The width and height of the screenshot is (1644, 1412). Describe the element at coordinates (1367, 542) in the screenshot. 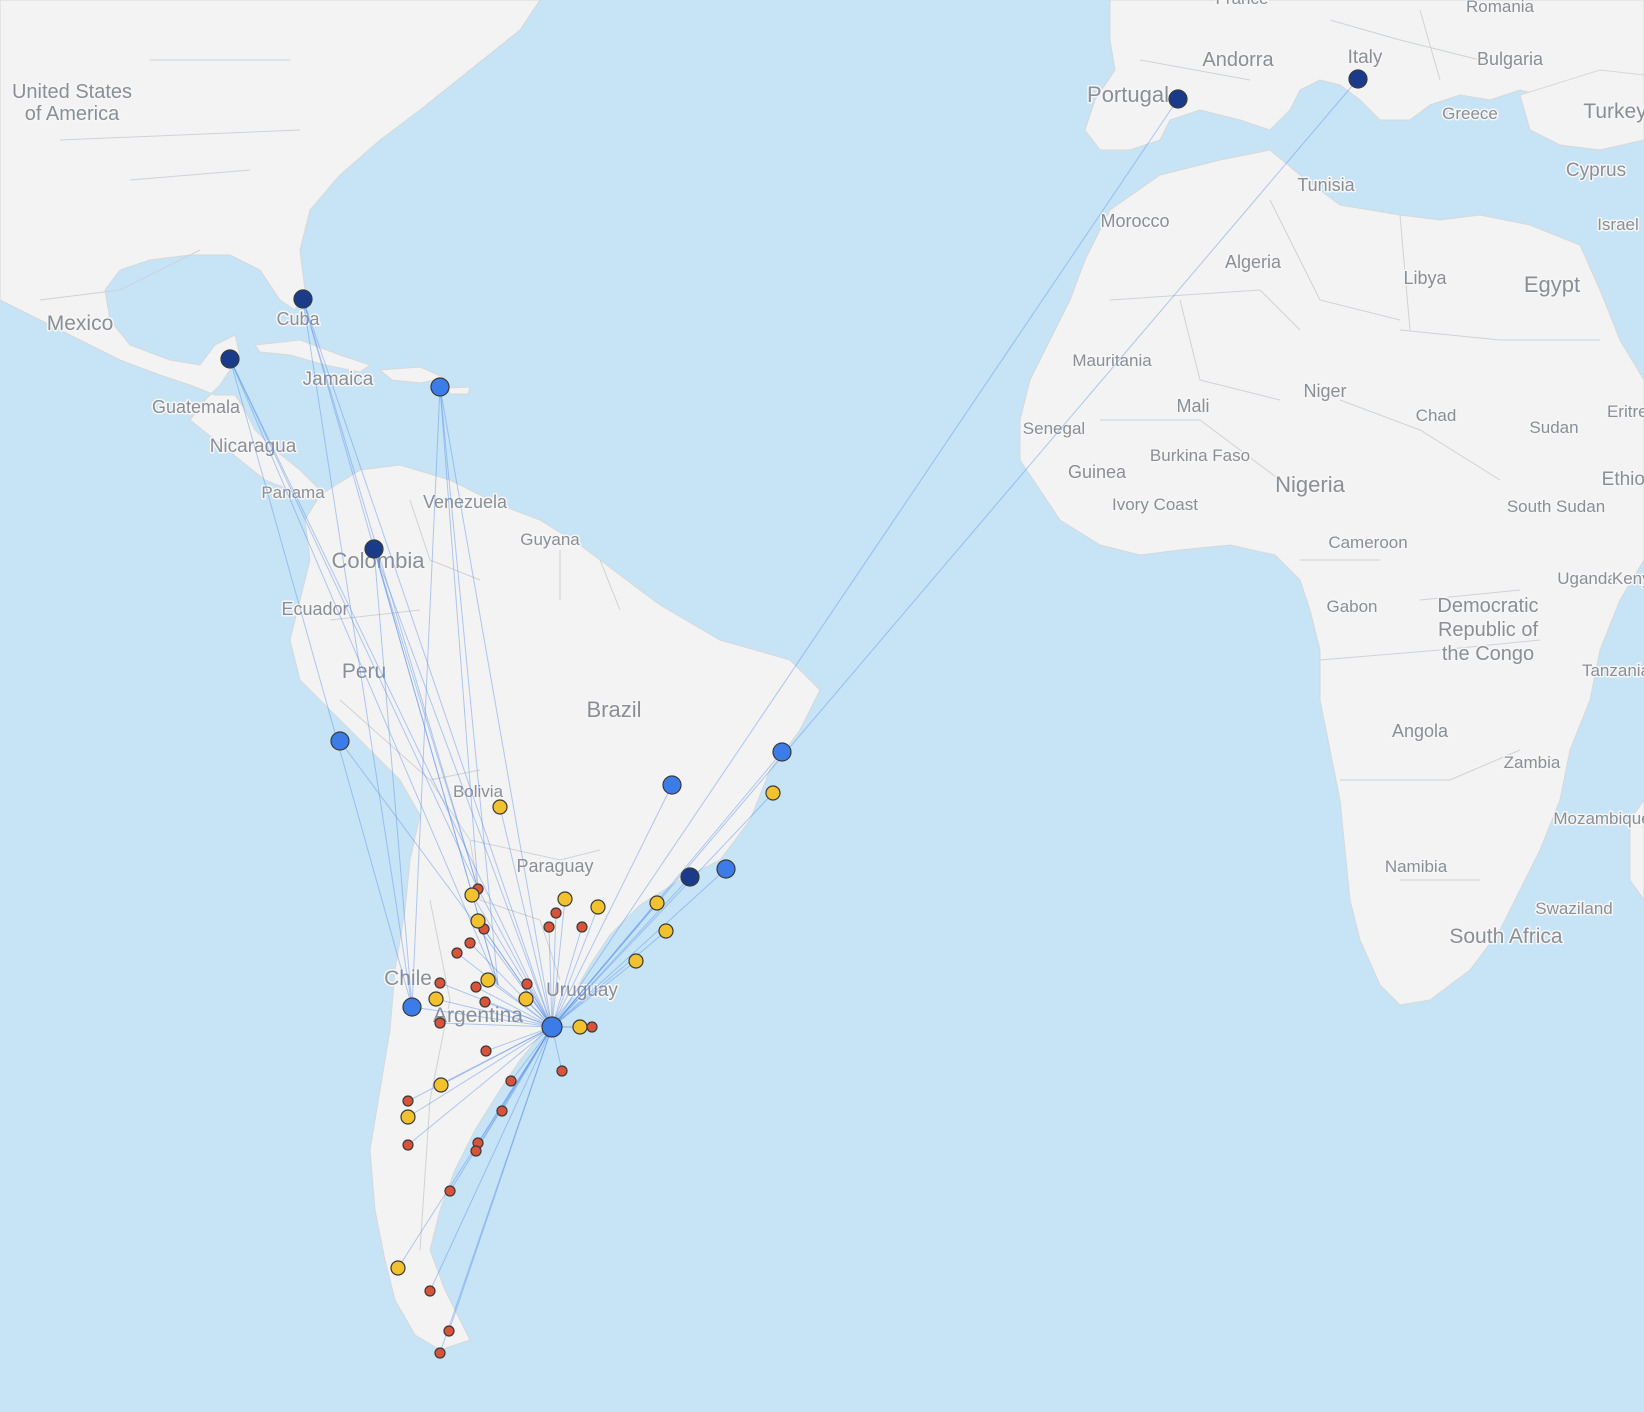

I see `map-label-cameroon: Cameroon` at that location.